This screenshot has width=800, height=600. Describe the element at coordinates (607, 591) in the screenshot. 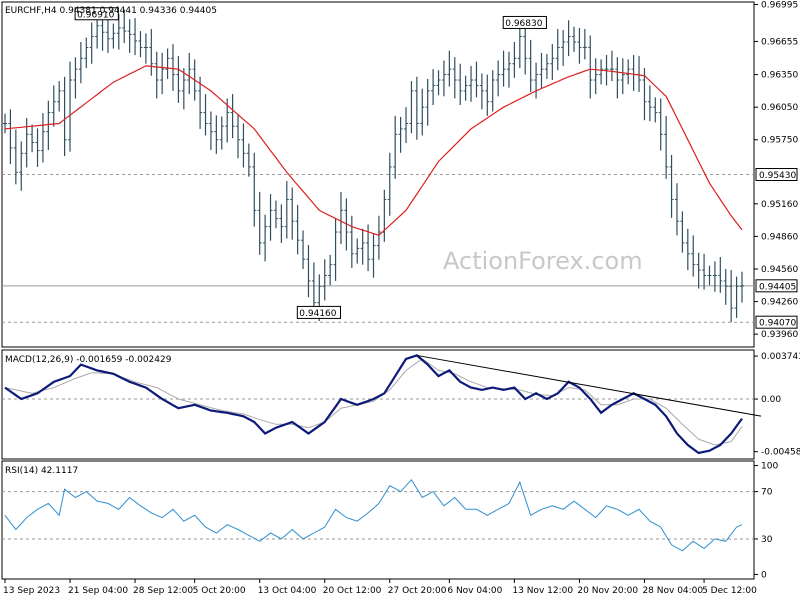

I see `time-axis-label: 20 Nov 20:00` at that location.